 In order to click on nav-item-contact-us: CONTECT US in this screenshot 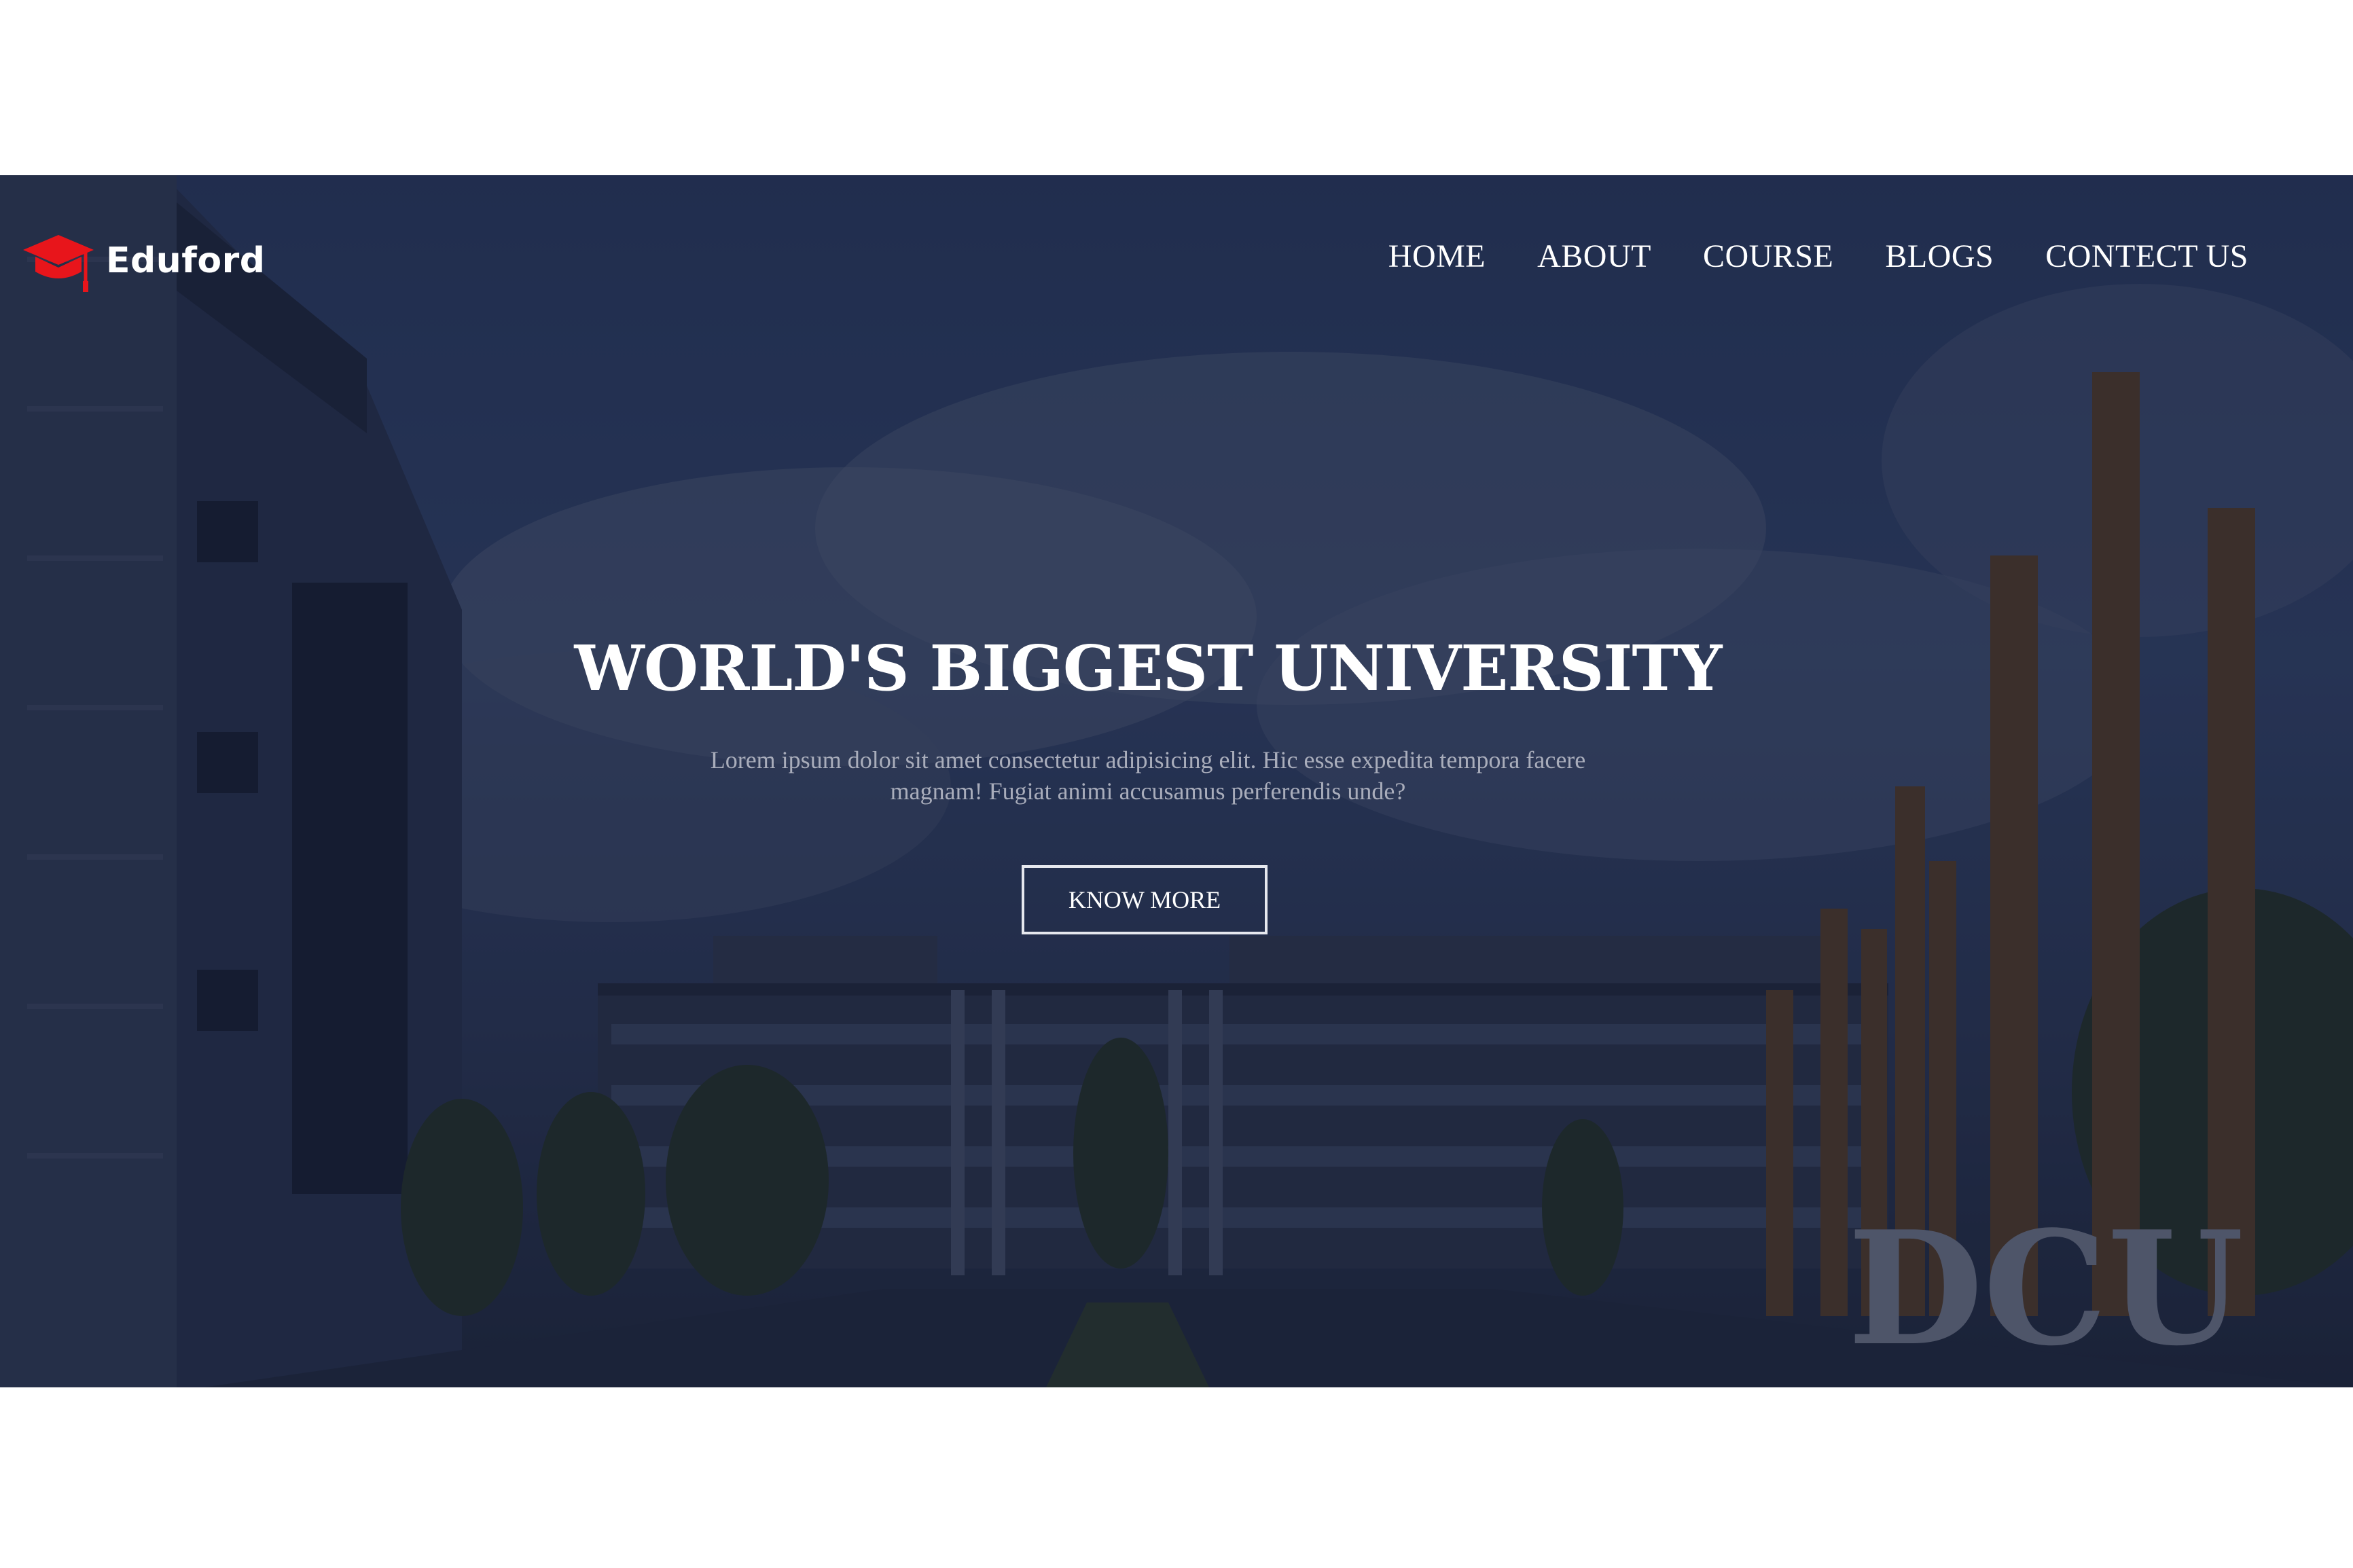, I will do `click(2146, 257)`.